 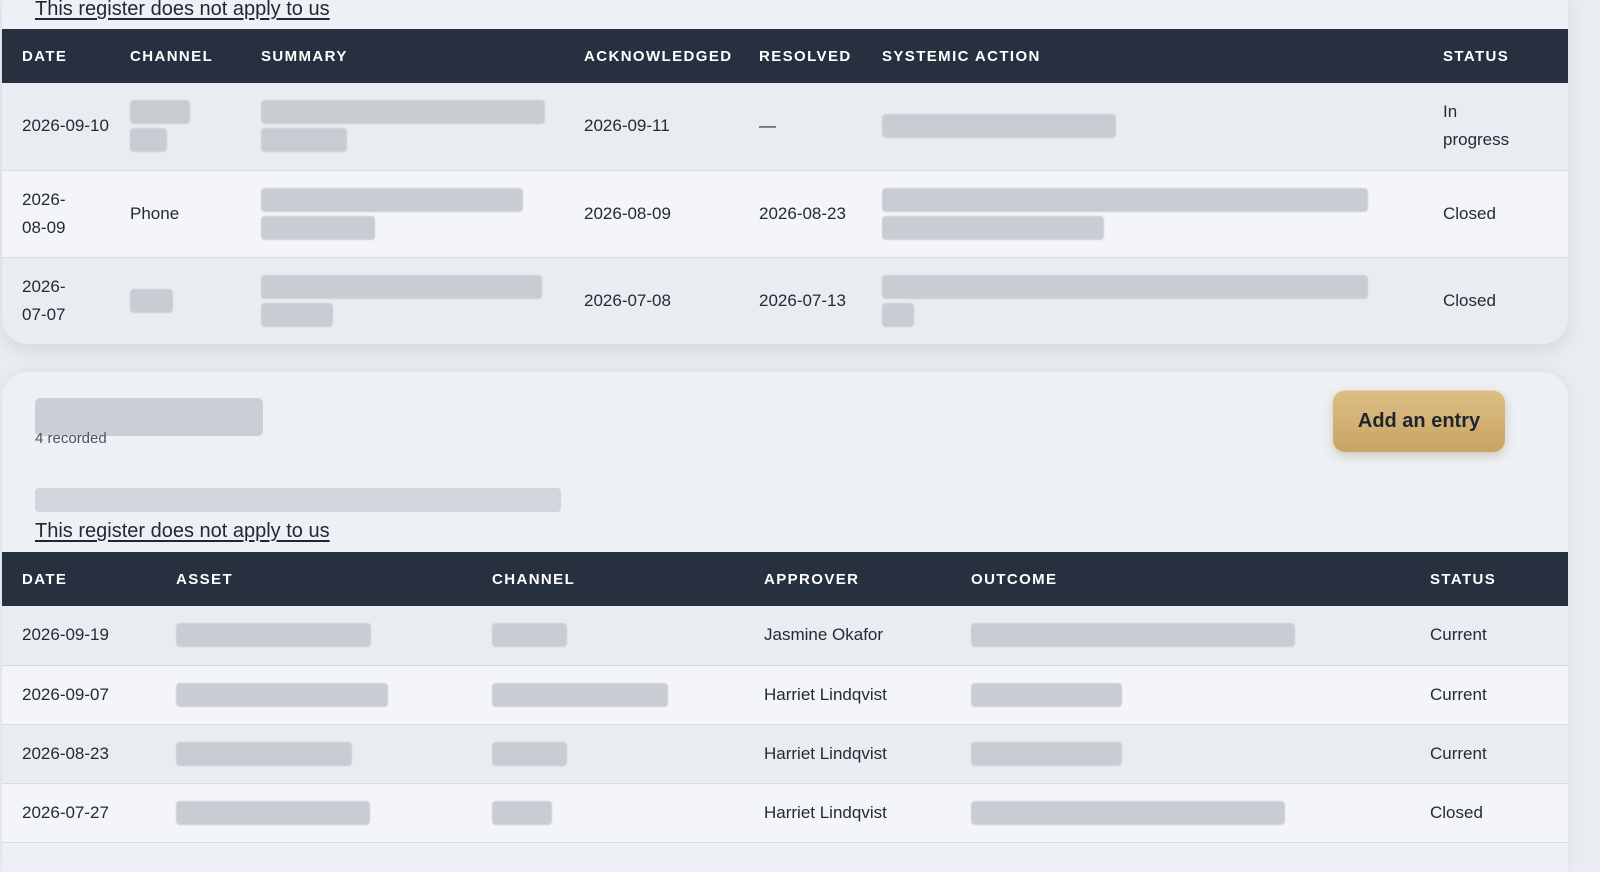 What do you see at coordinates (155, 213) in the screenshot?
I see `cell-channel: Phone` at bounding box center [155, 213].